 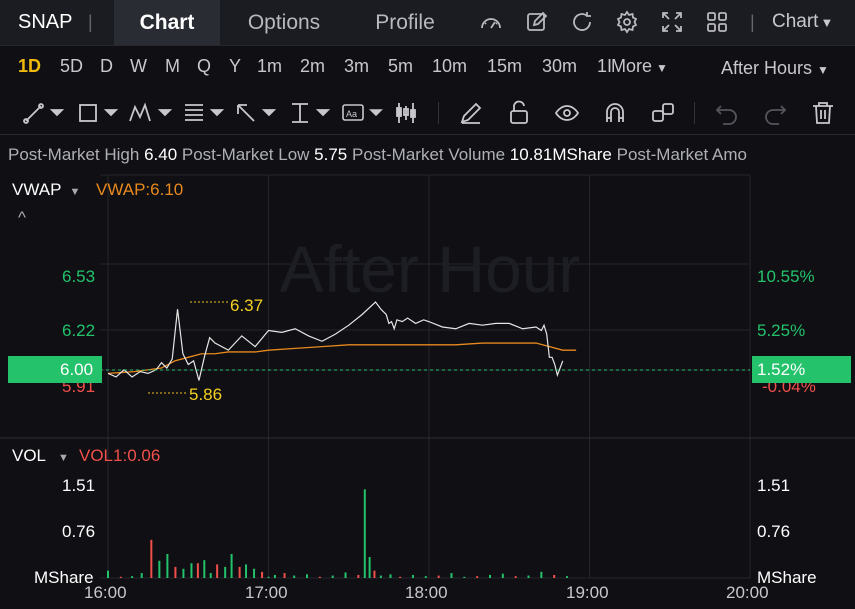 I want to click on current-price: 6.00, so click(x=77, y=369).